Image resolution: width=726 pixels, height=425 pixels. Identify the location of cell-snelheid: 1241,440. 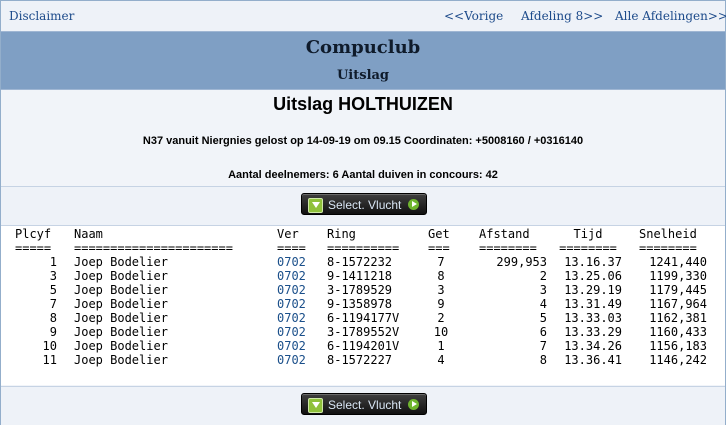
(678, 262).